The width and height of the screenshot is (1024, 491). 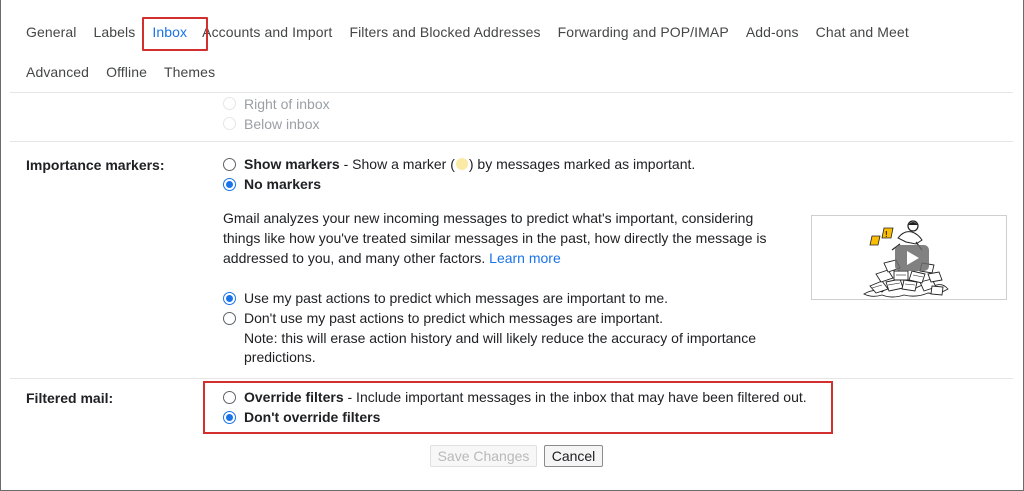 What do you see at coordinates (189, 72) in the screenshot?
I see `tab-themes: Themes` at bounding box center [189, 72].